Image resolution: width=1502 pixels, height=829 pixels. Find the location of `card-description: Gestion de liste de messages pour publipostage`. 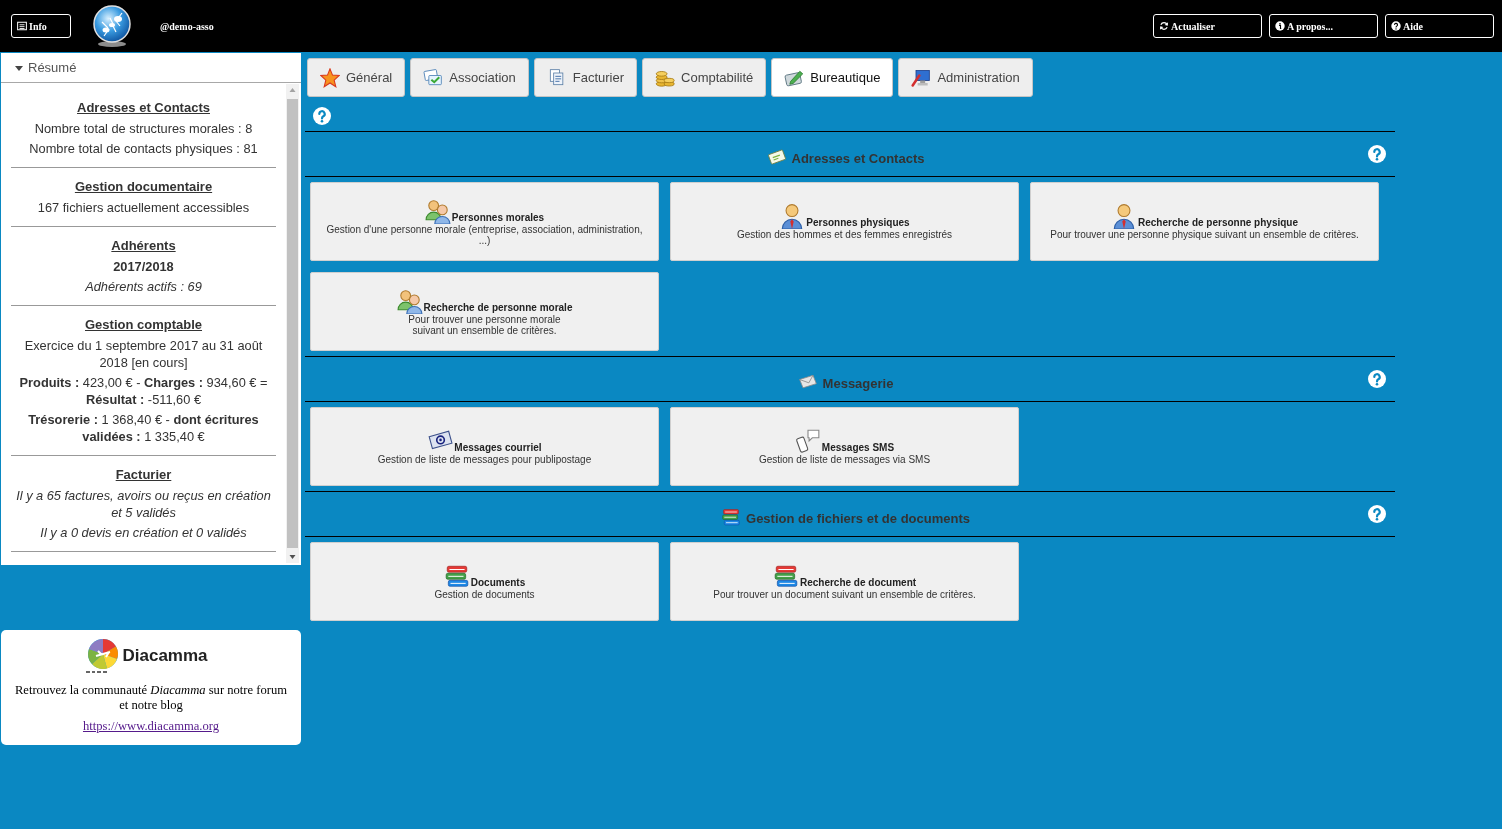

card-description: Gestion de liste de messages pour publipostage is located at coordinates (484, 459).